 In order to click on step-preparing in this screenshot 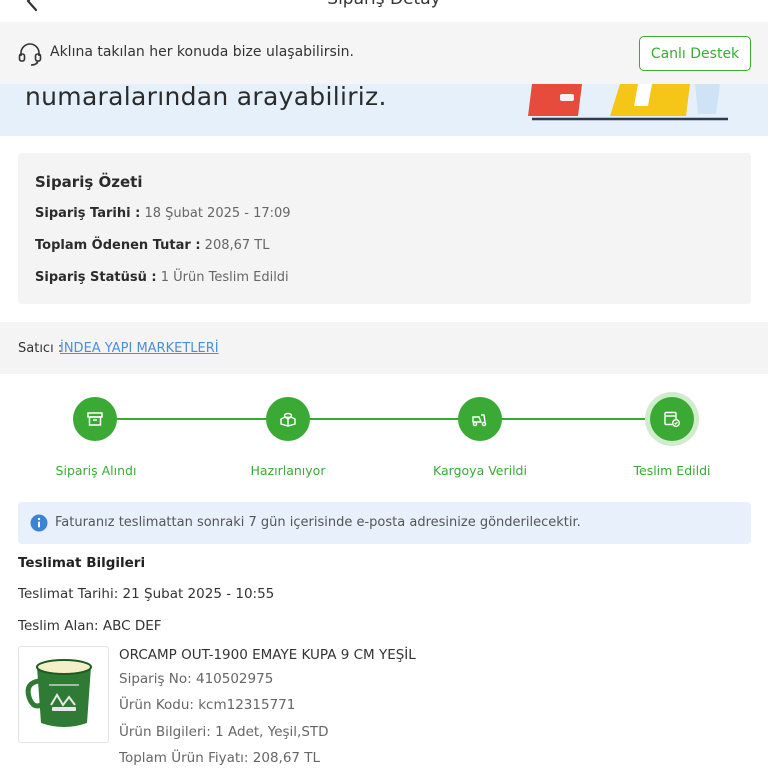, I will do `click(288, 419)`.